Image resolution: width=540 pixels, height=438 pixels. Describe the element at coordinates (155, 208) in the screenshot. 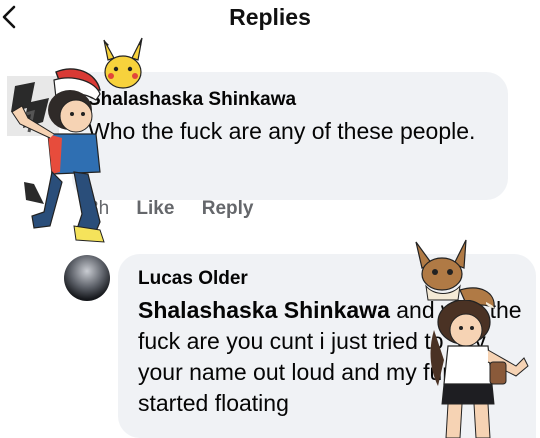

I see `like-button: Like` at that location.